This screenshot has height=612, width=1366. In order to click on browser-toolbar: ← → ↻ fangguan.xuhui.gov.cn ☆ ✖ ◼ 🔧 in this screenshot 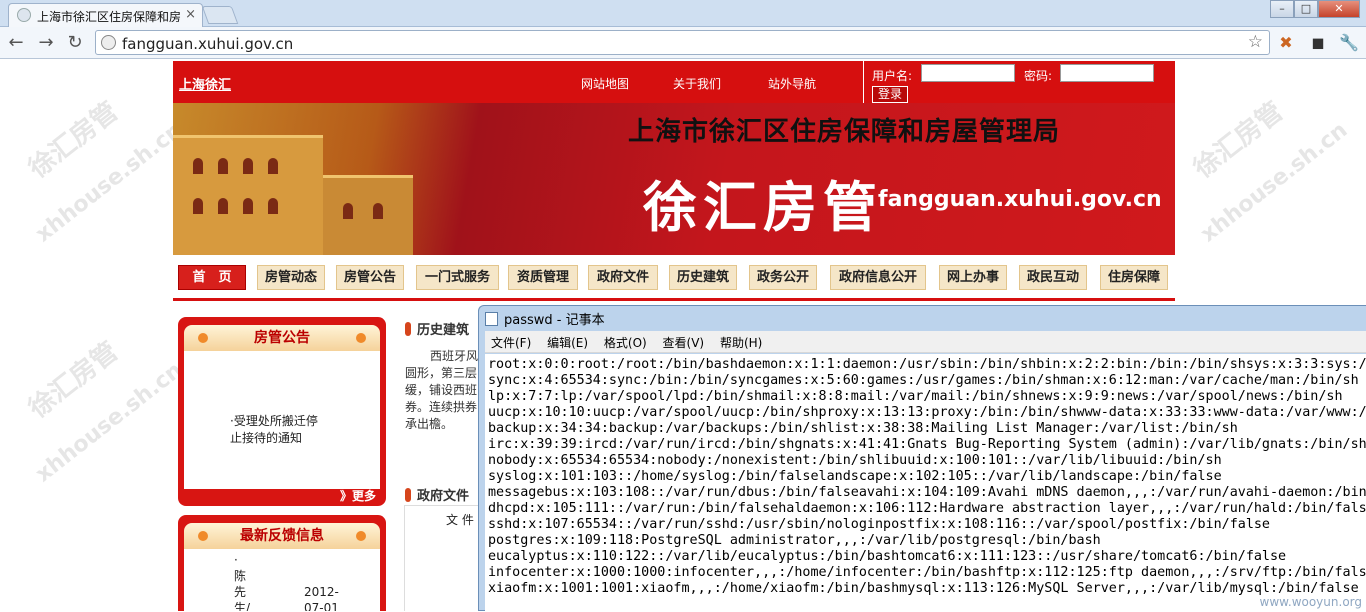, I will do `click(683, 43)`.